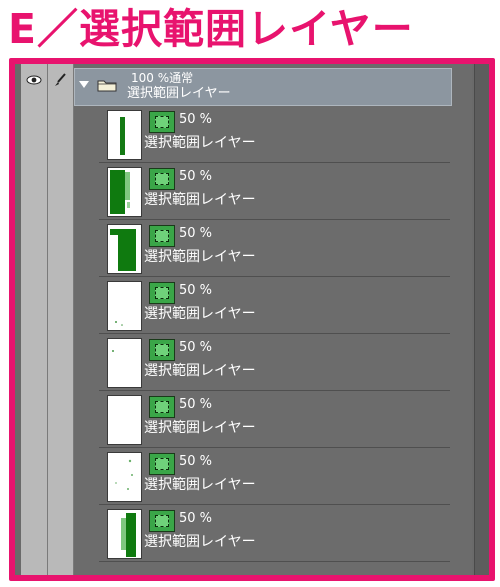  What do you see at coordinates (179, 93) in the screenshot?
I see `folder-name: 選択範囲レイヤー` at bounding box center [179, 93].